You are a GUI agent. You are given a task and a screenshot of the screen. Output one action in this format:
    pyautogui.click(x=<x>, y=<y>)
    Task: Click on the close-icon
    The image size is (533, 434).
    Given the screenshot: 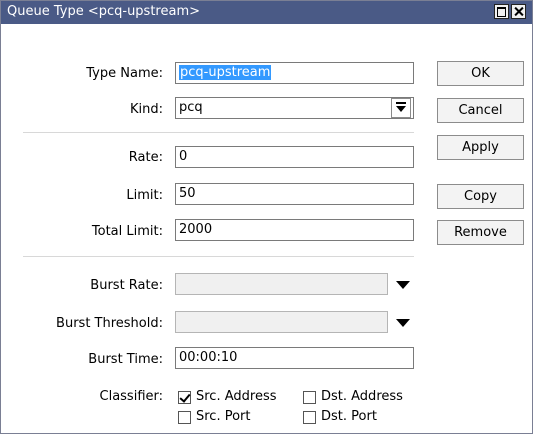 What is the action you would take?
    pyautogui.click(x=518, y=11)
    